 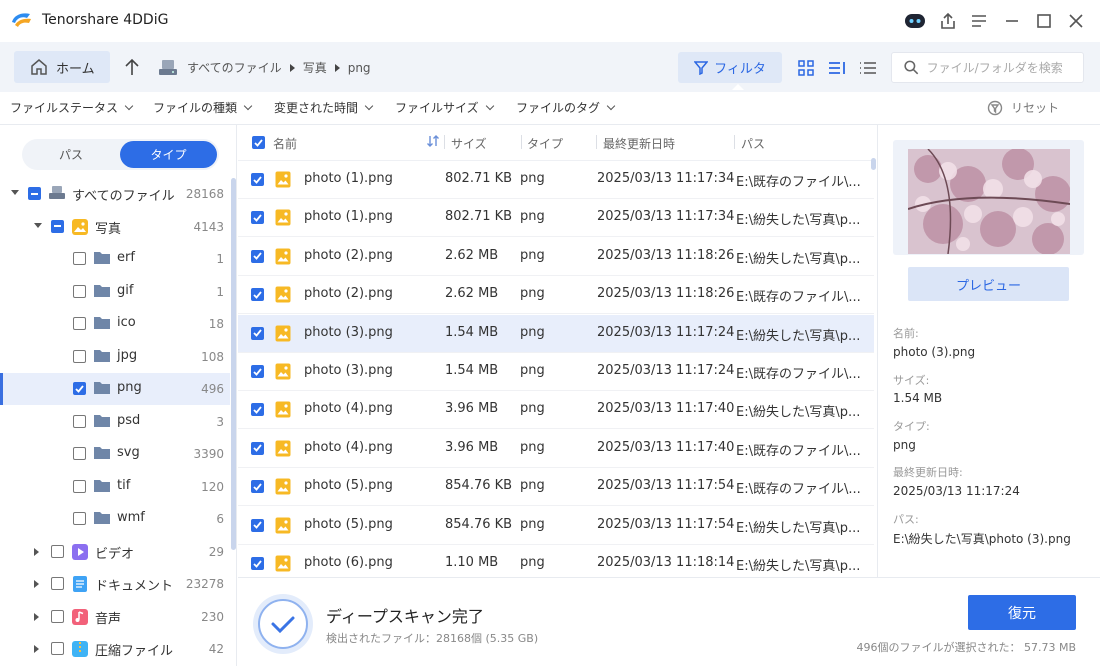 I want to click on tree-item: すべてのファイル 28168, so click(x=115, y=194).